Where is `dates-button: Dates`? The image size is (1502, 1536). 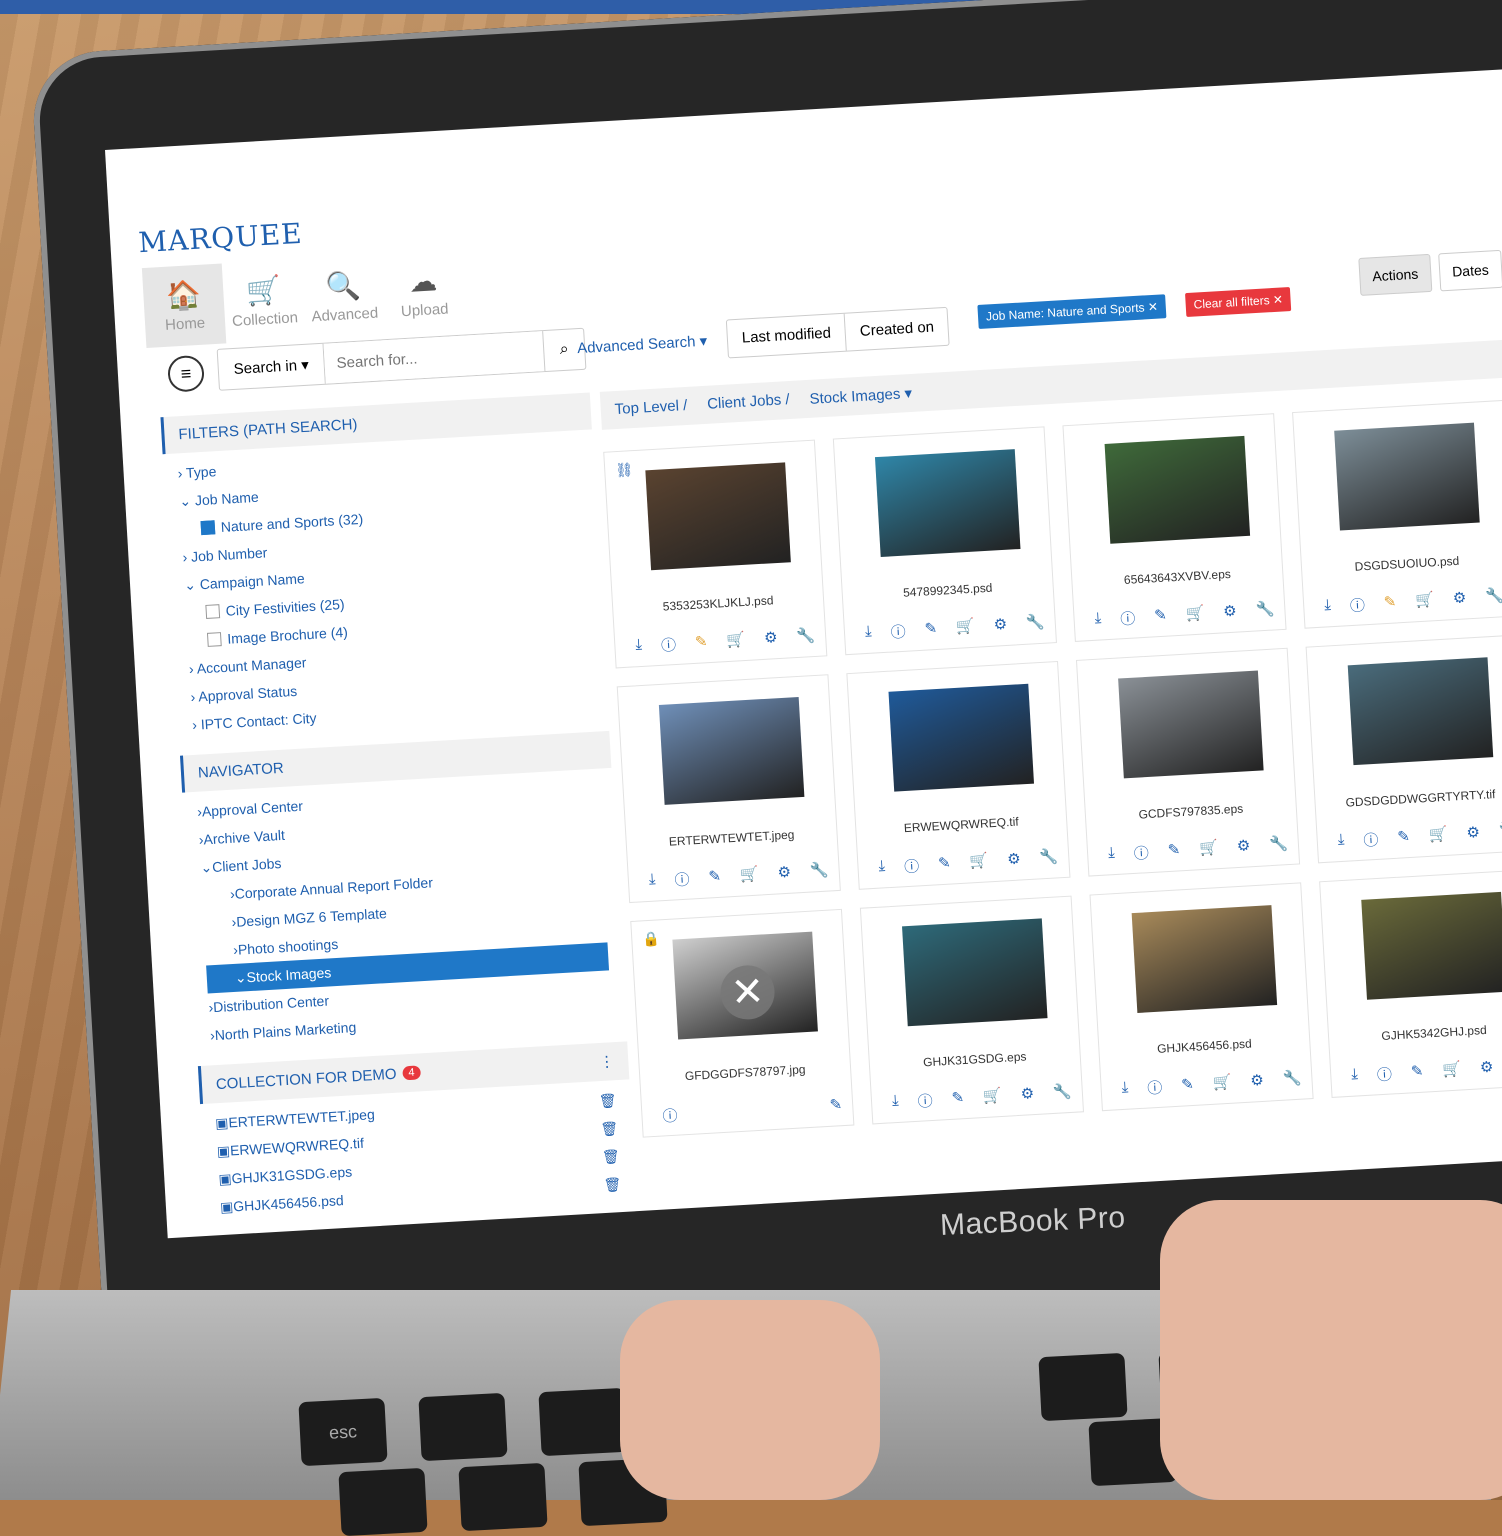
dates-button: Dates is located at coordinates (1470, 270).